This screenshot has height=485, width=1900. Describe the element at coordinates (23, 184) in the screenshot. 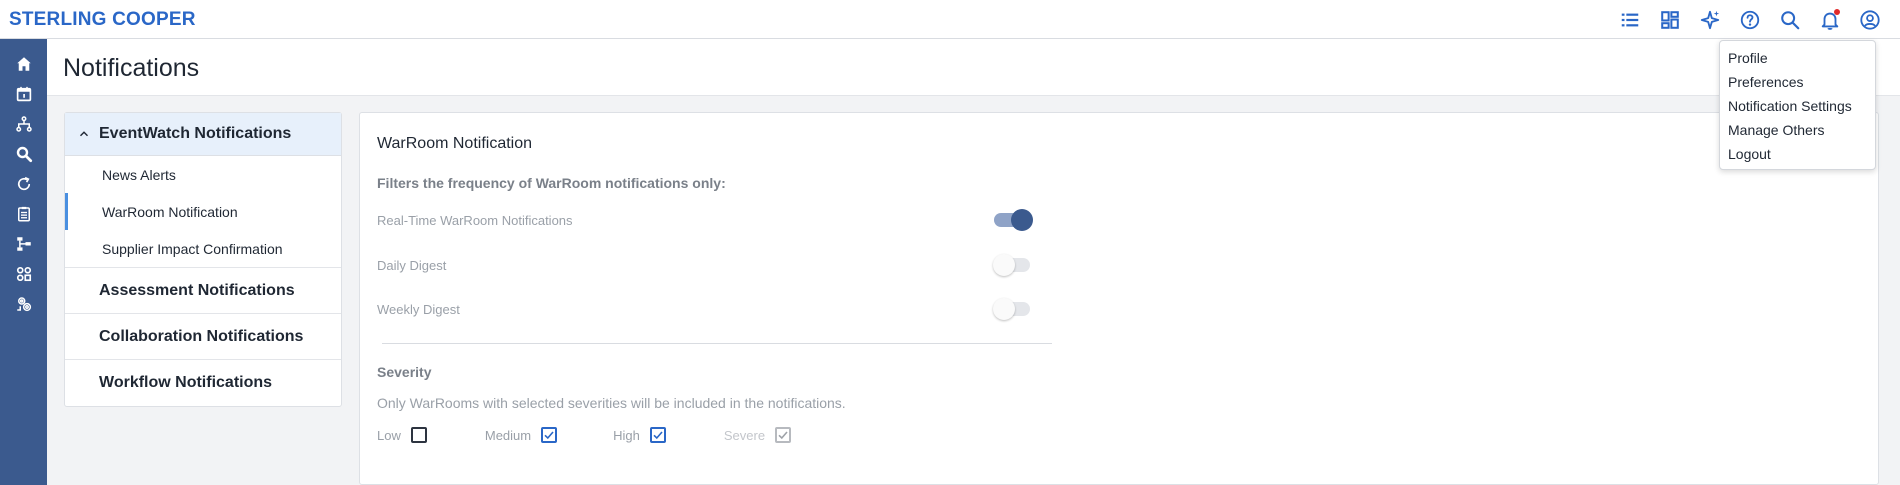

I see `refresh-icon` at that location.